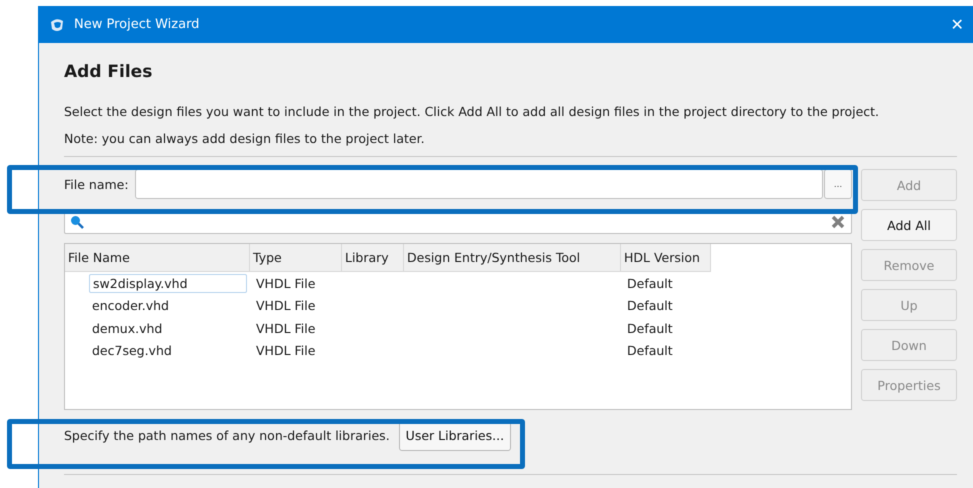 The image size is (973, 488). I want to click on field-label: File name:, so click(96, 184).